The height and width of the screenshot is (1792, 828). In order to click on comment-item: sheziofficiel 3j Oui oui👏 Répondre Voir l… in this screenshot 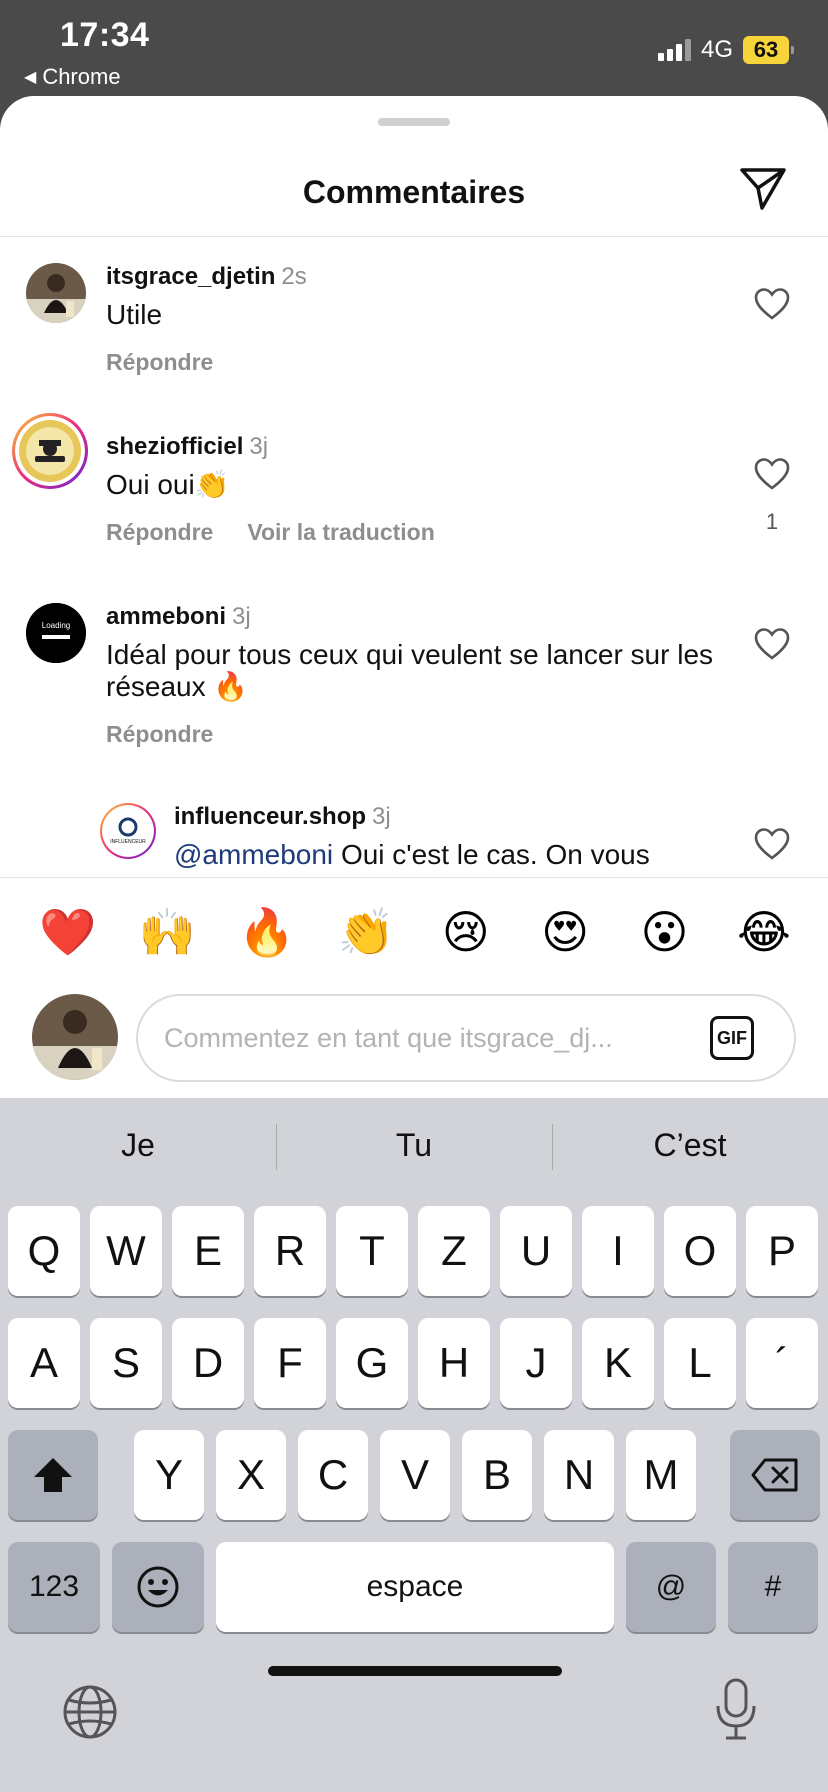, I will do `click(414, 492)`.